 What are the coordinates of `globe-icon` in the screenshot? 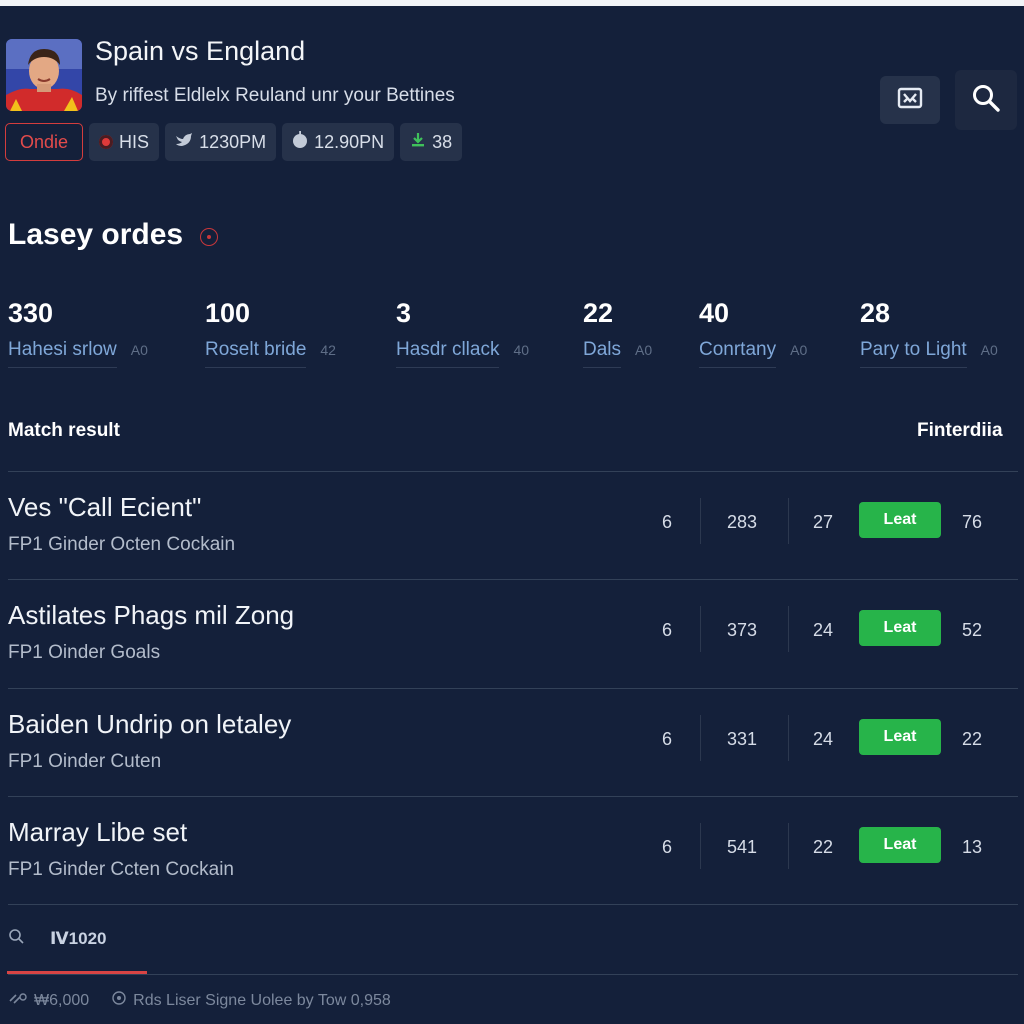 It's located at (119, 1000).